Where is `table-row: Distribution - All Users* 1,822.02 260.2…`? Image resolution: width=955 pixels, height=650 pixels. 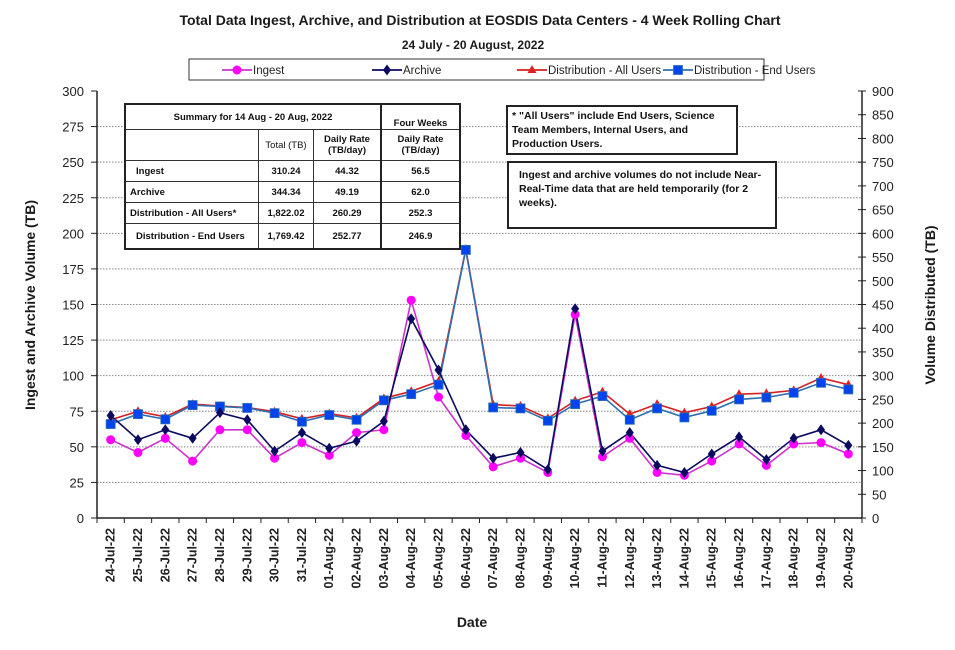 table-row: Distribution - All Users* 1,822.02 260.2… is located at coordinates (292, 213).